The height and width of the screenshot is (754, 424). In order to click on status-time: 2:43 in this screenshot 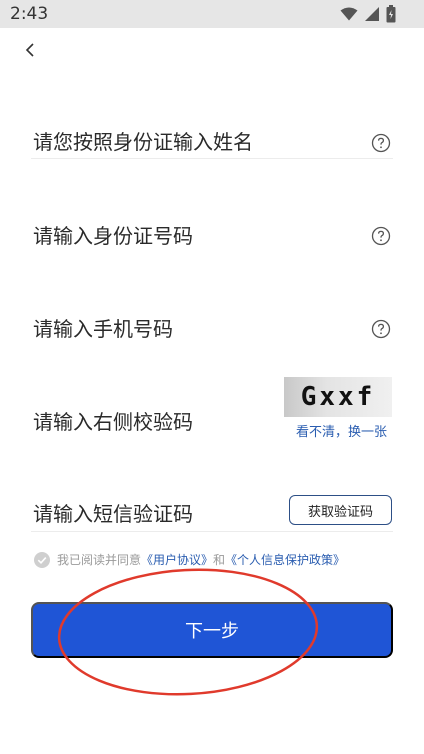, I will do `click(29, 14)`.